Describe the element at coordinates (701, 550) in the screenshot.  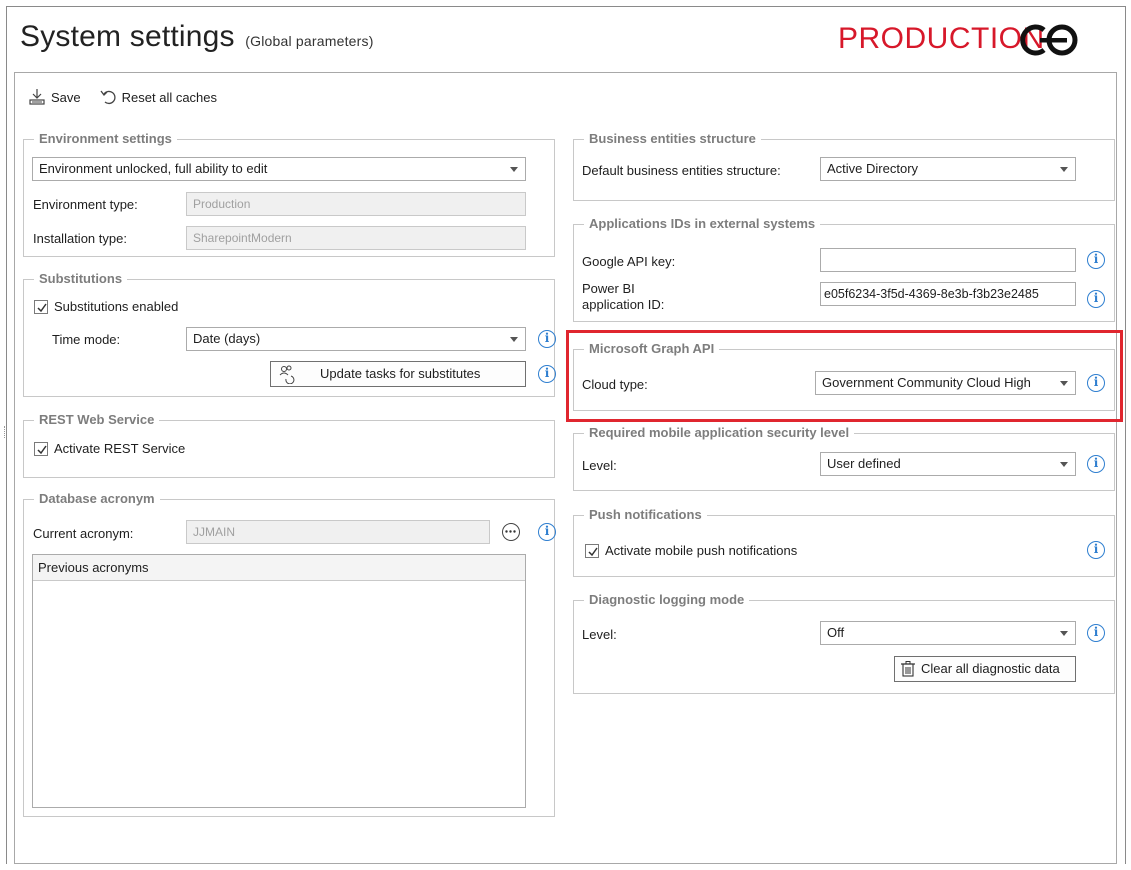
I see `activate-push-label: Activate mobile push notifications` at that location.